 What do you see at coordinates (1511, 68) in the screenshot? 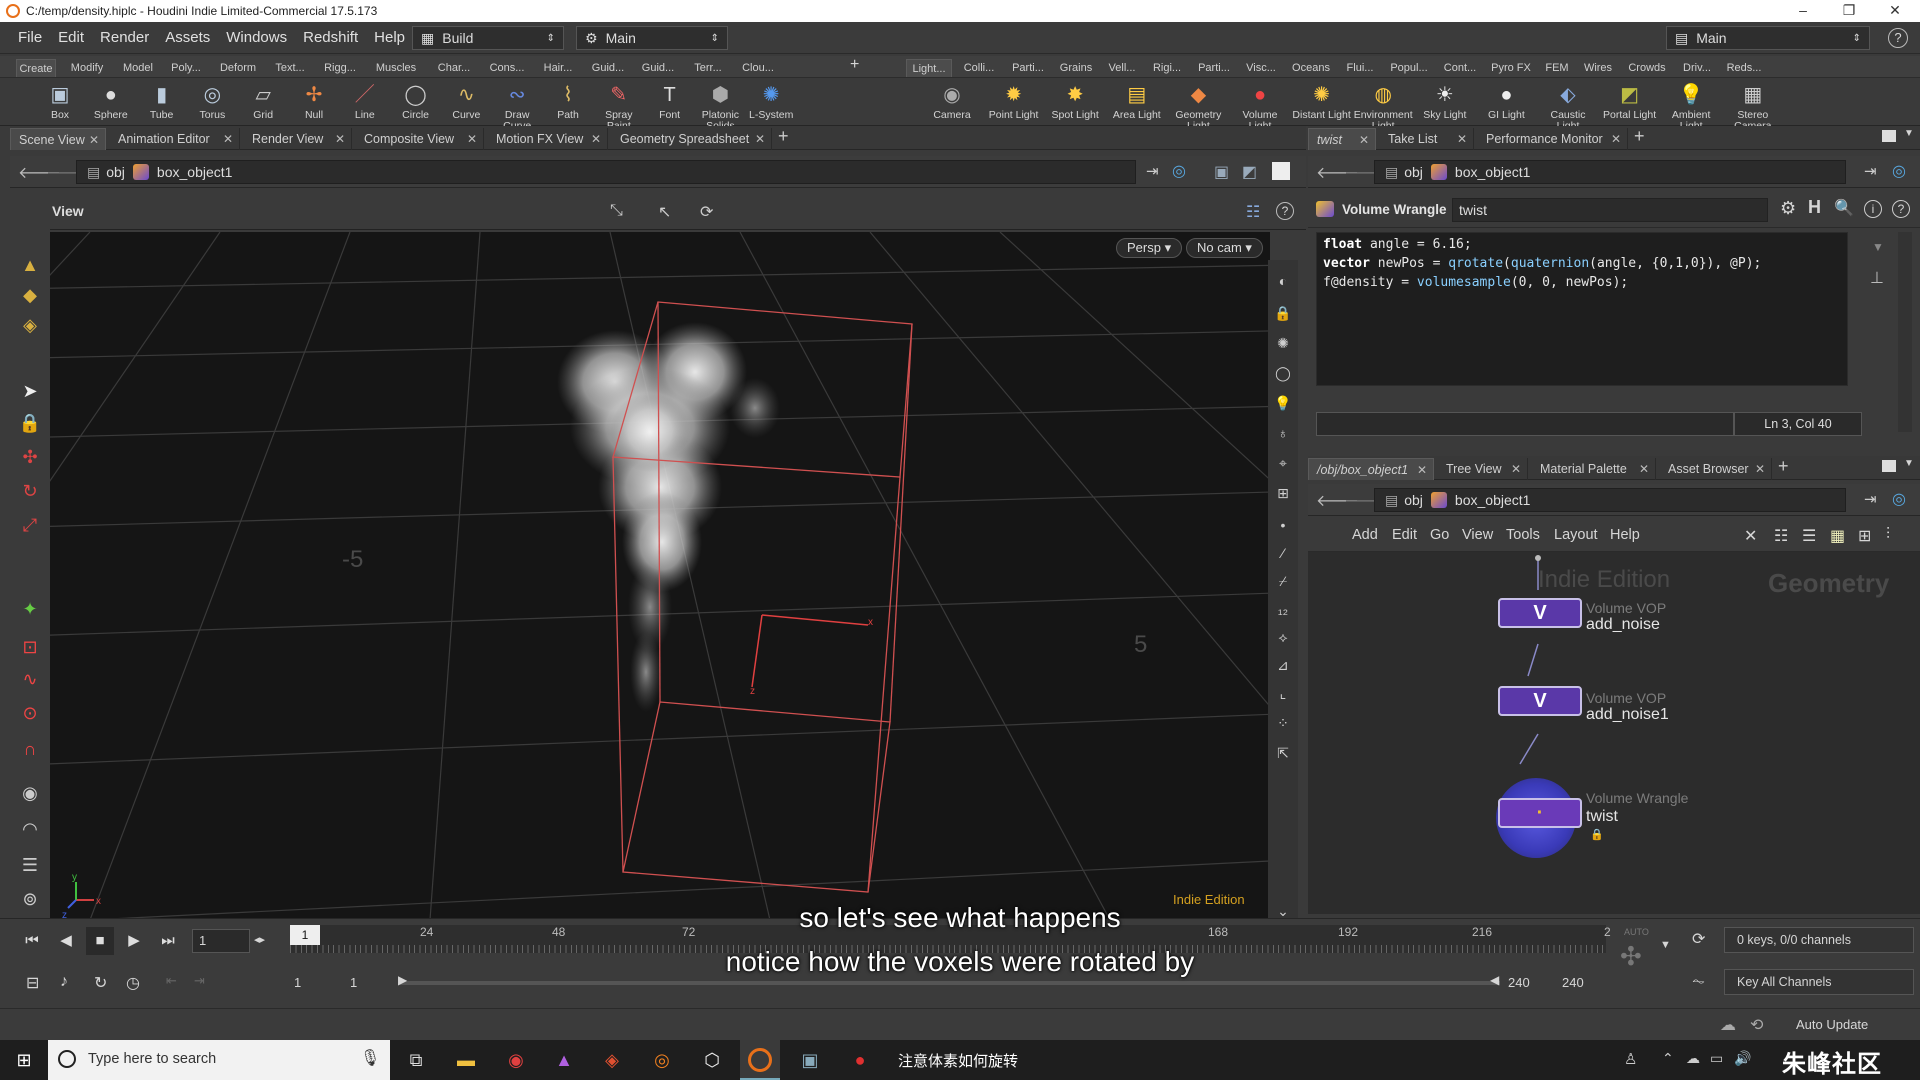
I see `shelf-tab: Pyro FX` at bounding box center [1511, 68].